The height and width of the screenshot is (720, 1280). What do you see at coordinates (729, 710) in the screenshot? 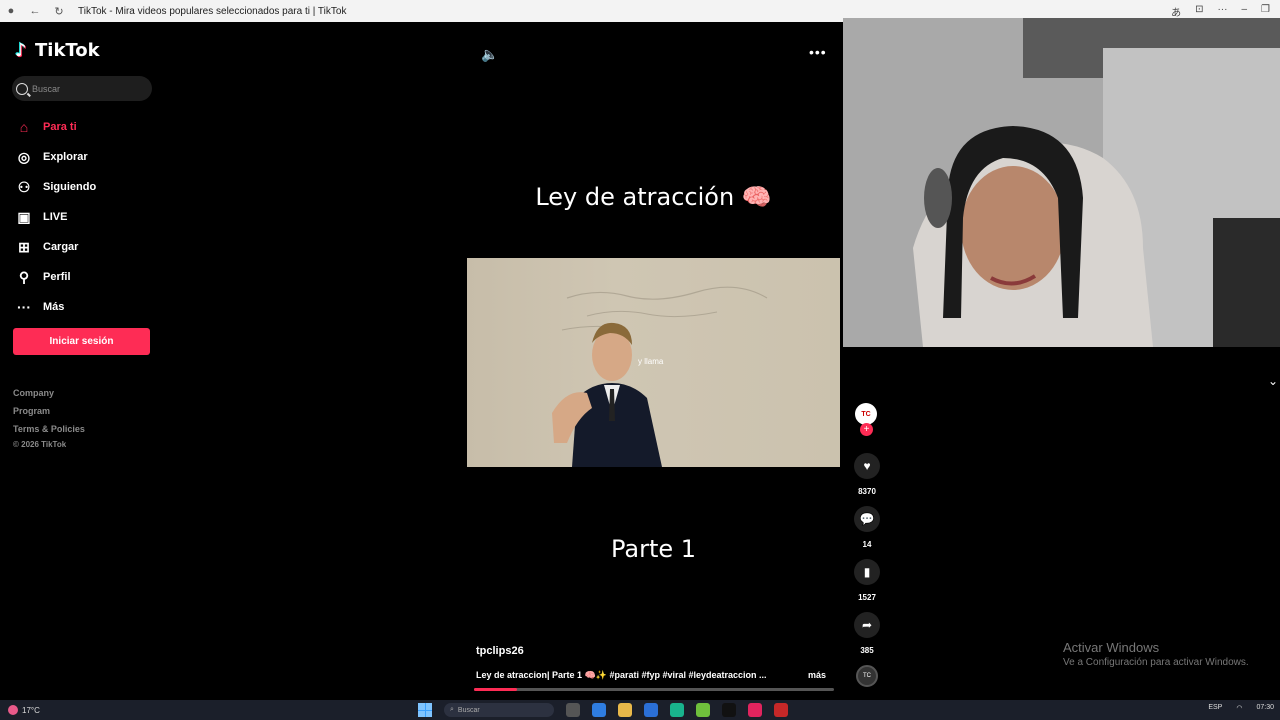
I see `tiktok-taskbar-icon` at bounding box center [729, 710].